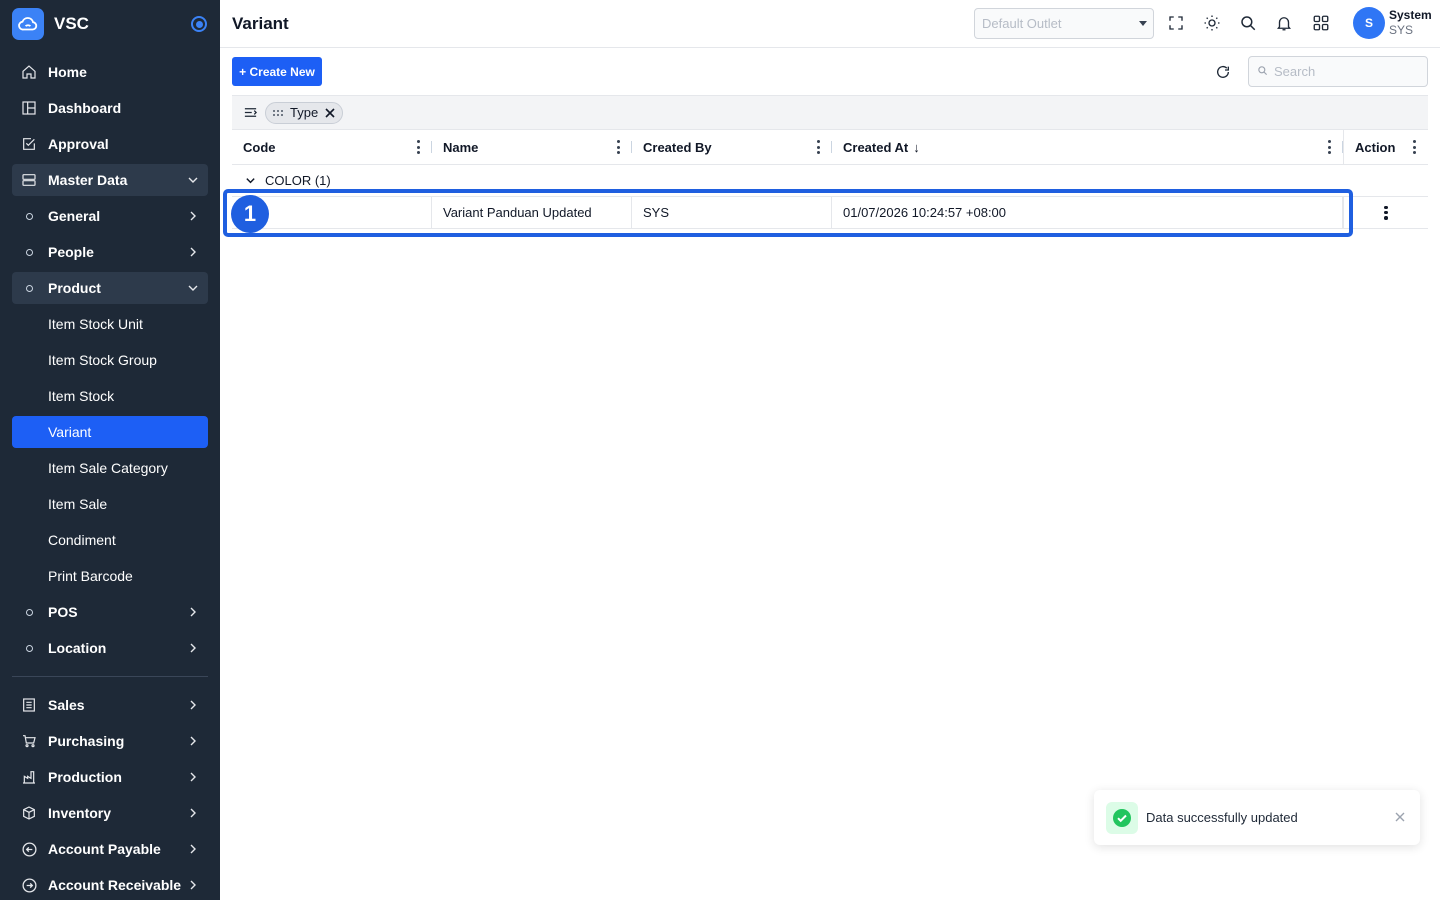  What do you see at coordinates (1385, 147) in the screenshot?
I see `column-header-action: Action` at bounding box center [1385, 147].